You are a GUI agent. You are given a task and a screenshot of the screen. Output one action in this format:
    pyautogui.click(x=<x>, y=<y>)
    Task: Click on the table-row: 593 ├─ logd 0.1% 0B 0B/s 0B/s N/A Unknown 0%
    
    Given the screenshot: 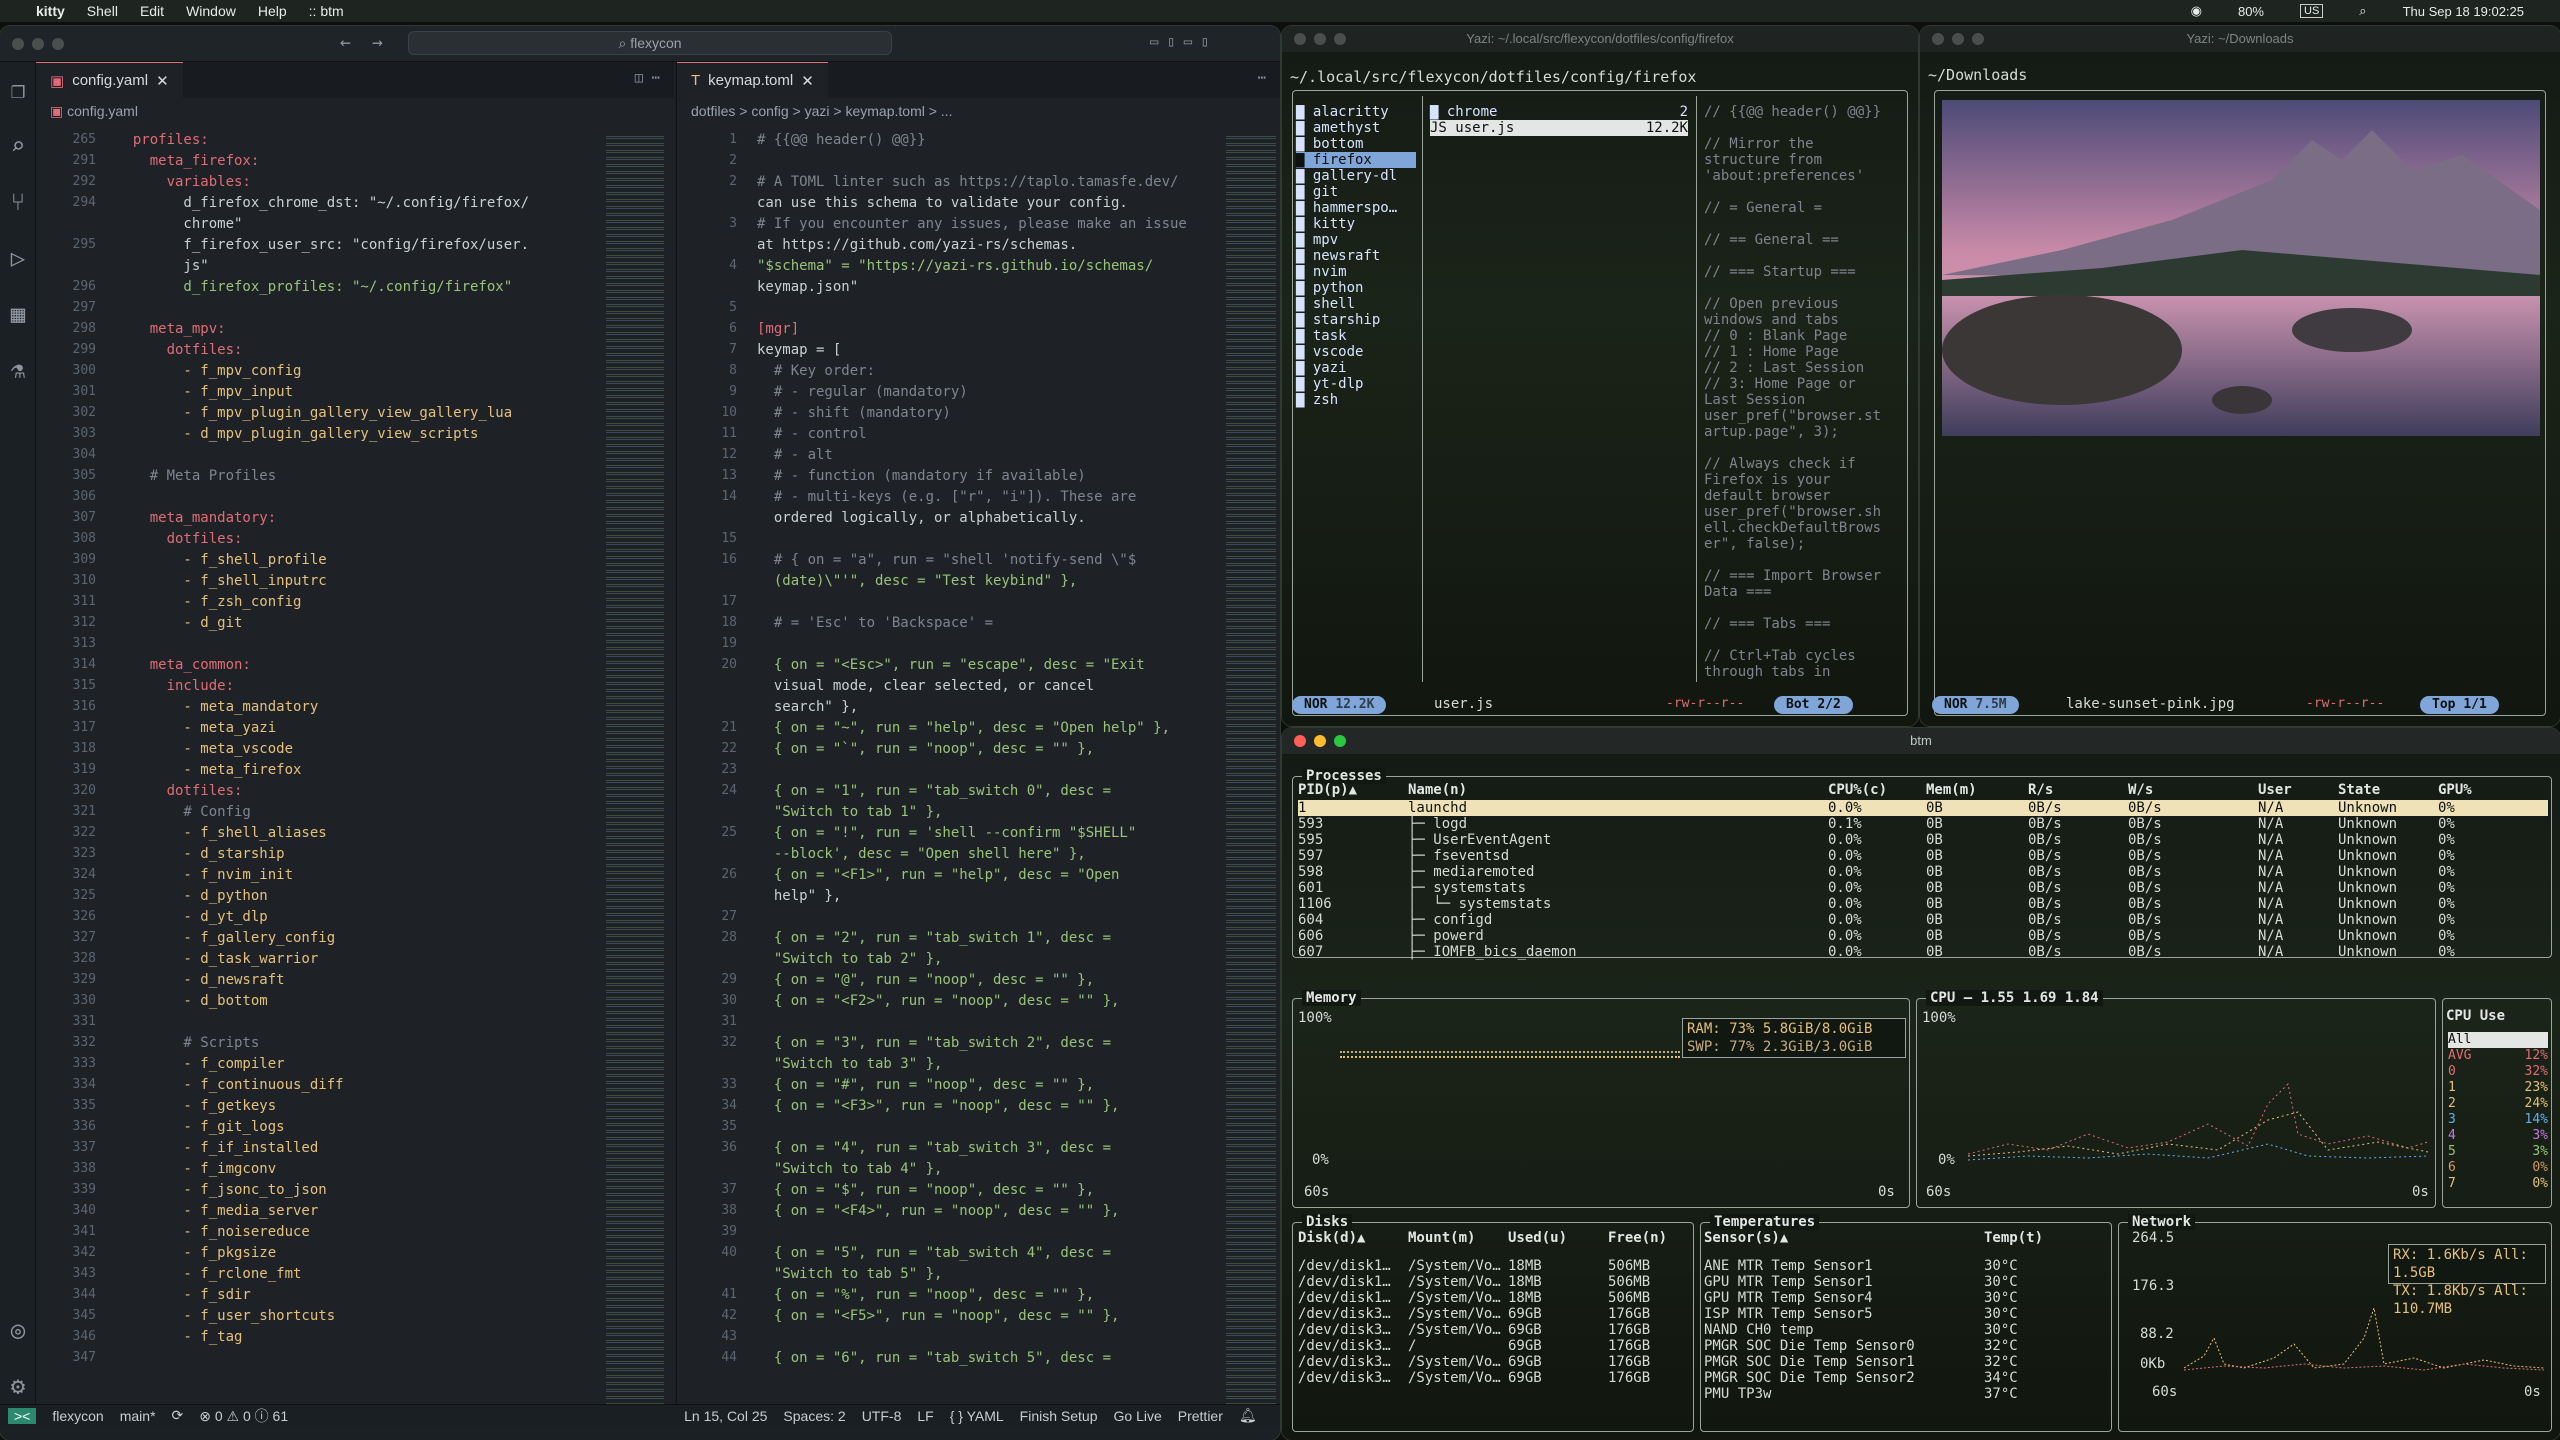 What is the action you would take?
    pyautogui.click(x=1923, y=824)
    